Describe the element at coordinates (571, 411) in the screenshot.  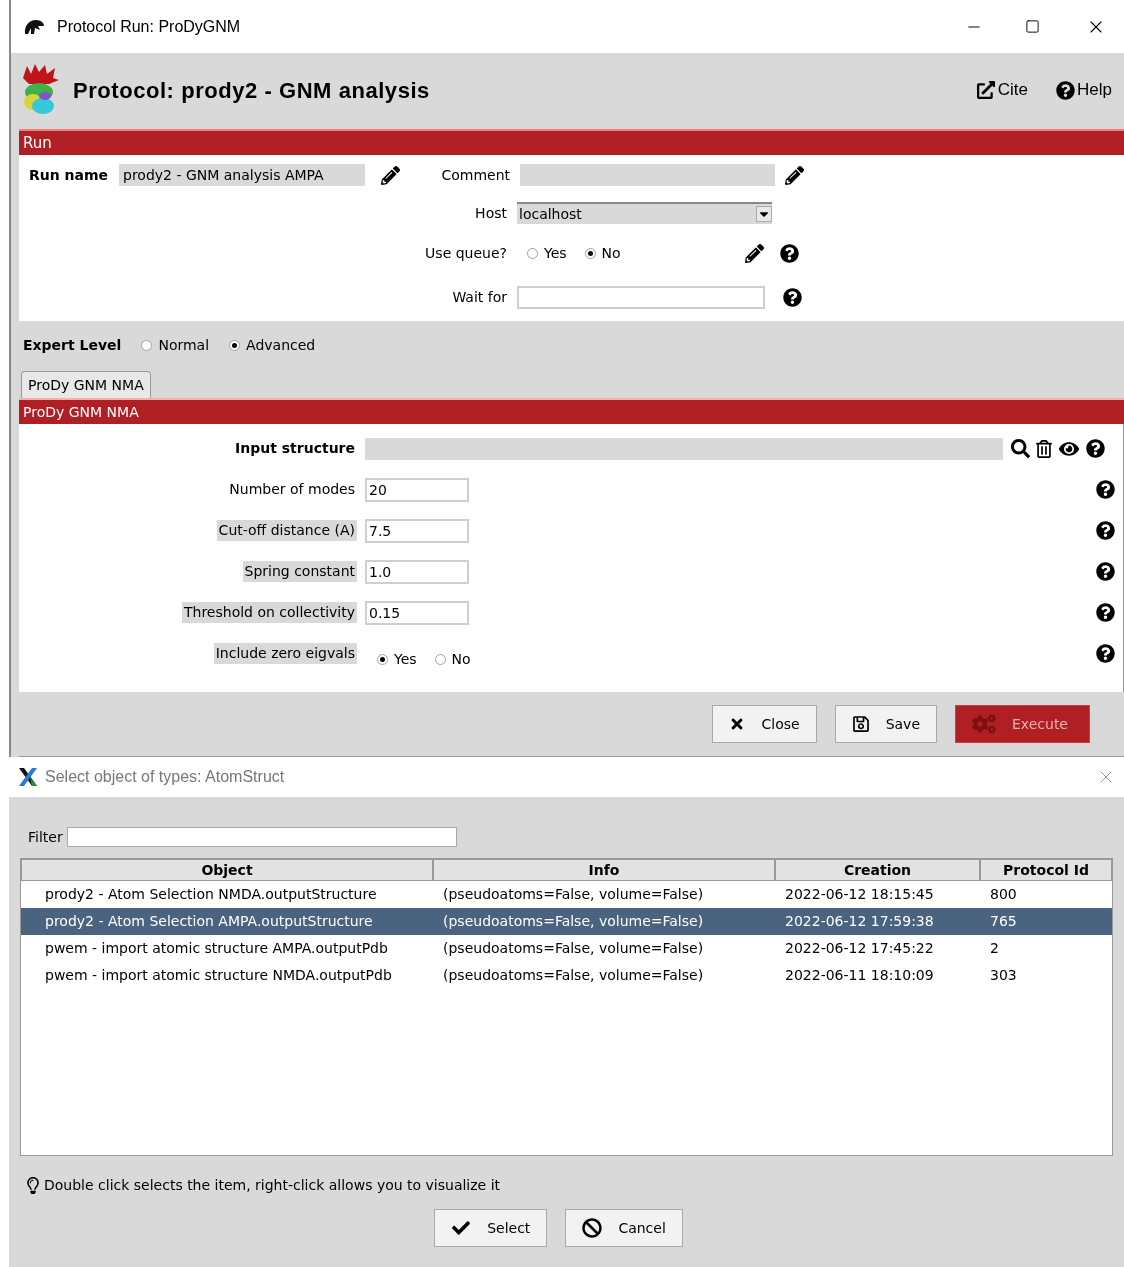
I see `section-header: ProDy GNM NMA` at that location.